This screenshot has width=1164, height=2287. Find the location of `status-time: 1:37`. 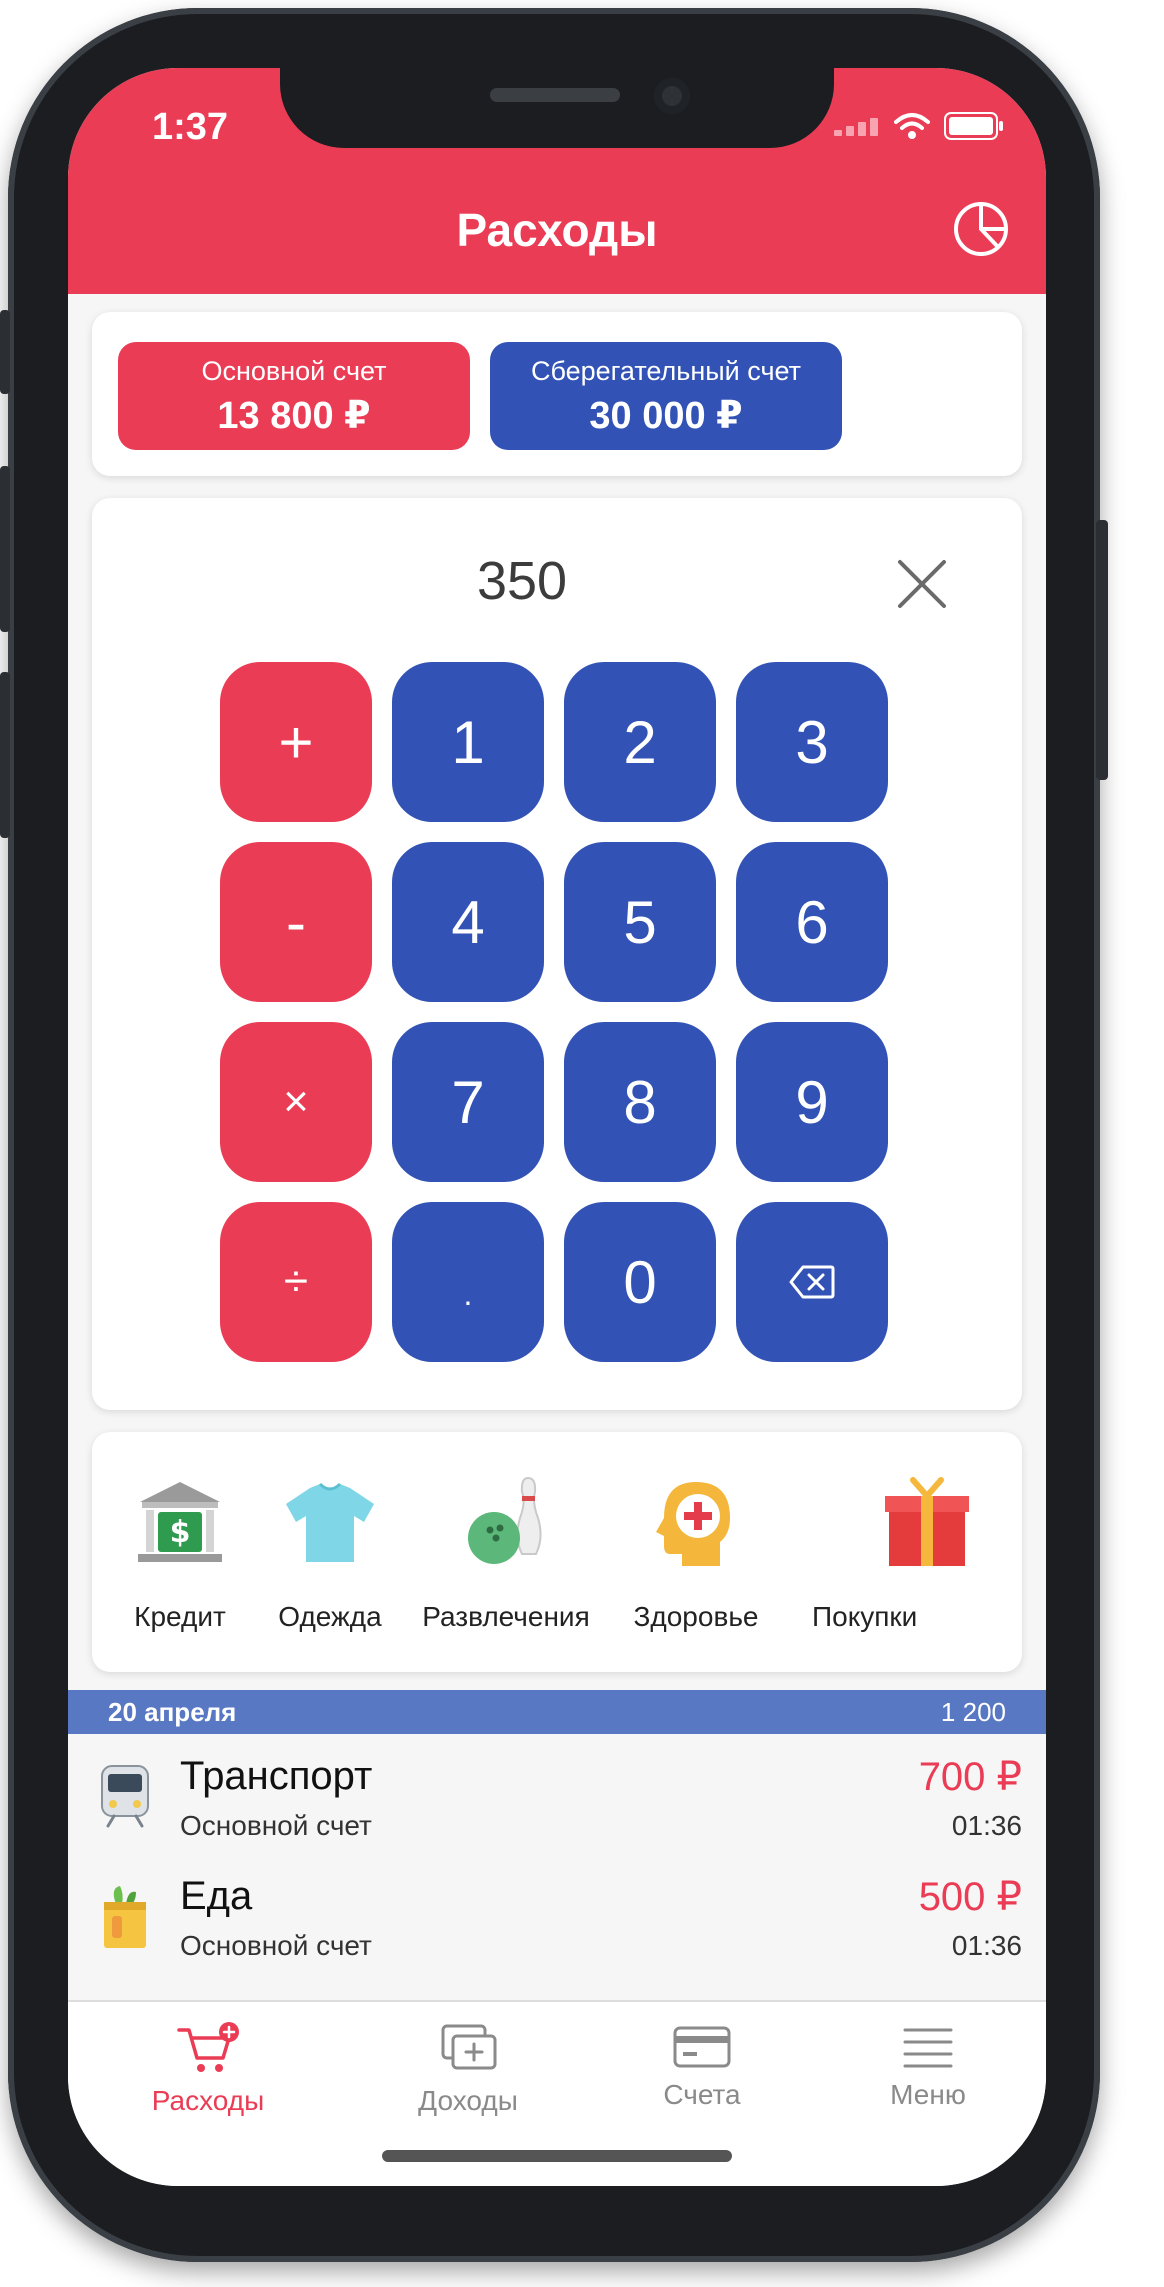

status-time: 1:37 is located at coordinates (190, 127).